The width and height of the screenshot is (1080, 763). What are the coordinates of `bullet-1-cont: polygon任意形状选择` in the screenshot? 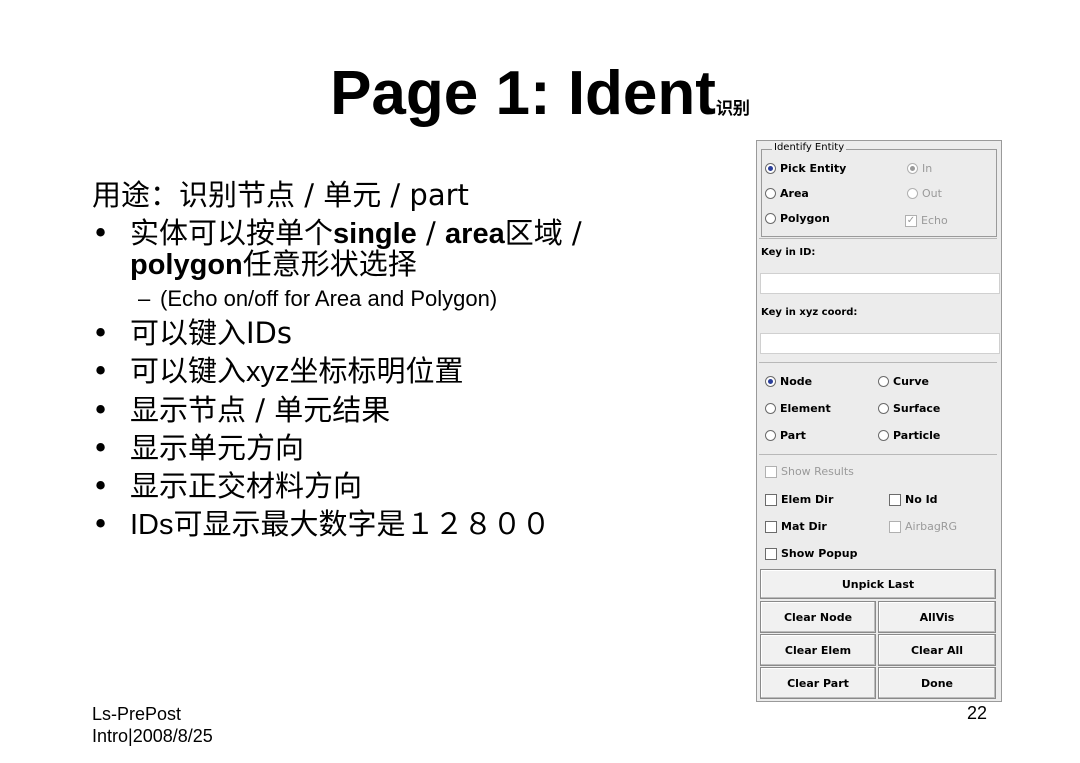 It's located at (402, 264).